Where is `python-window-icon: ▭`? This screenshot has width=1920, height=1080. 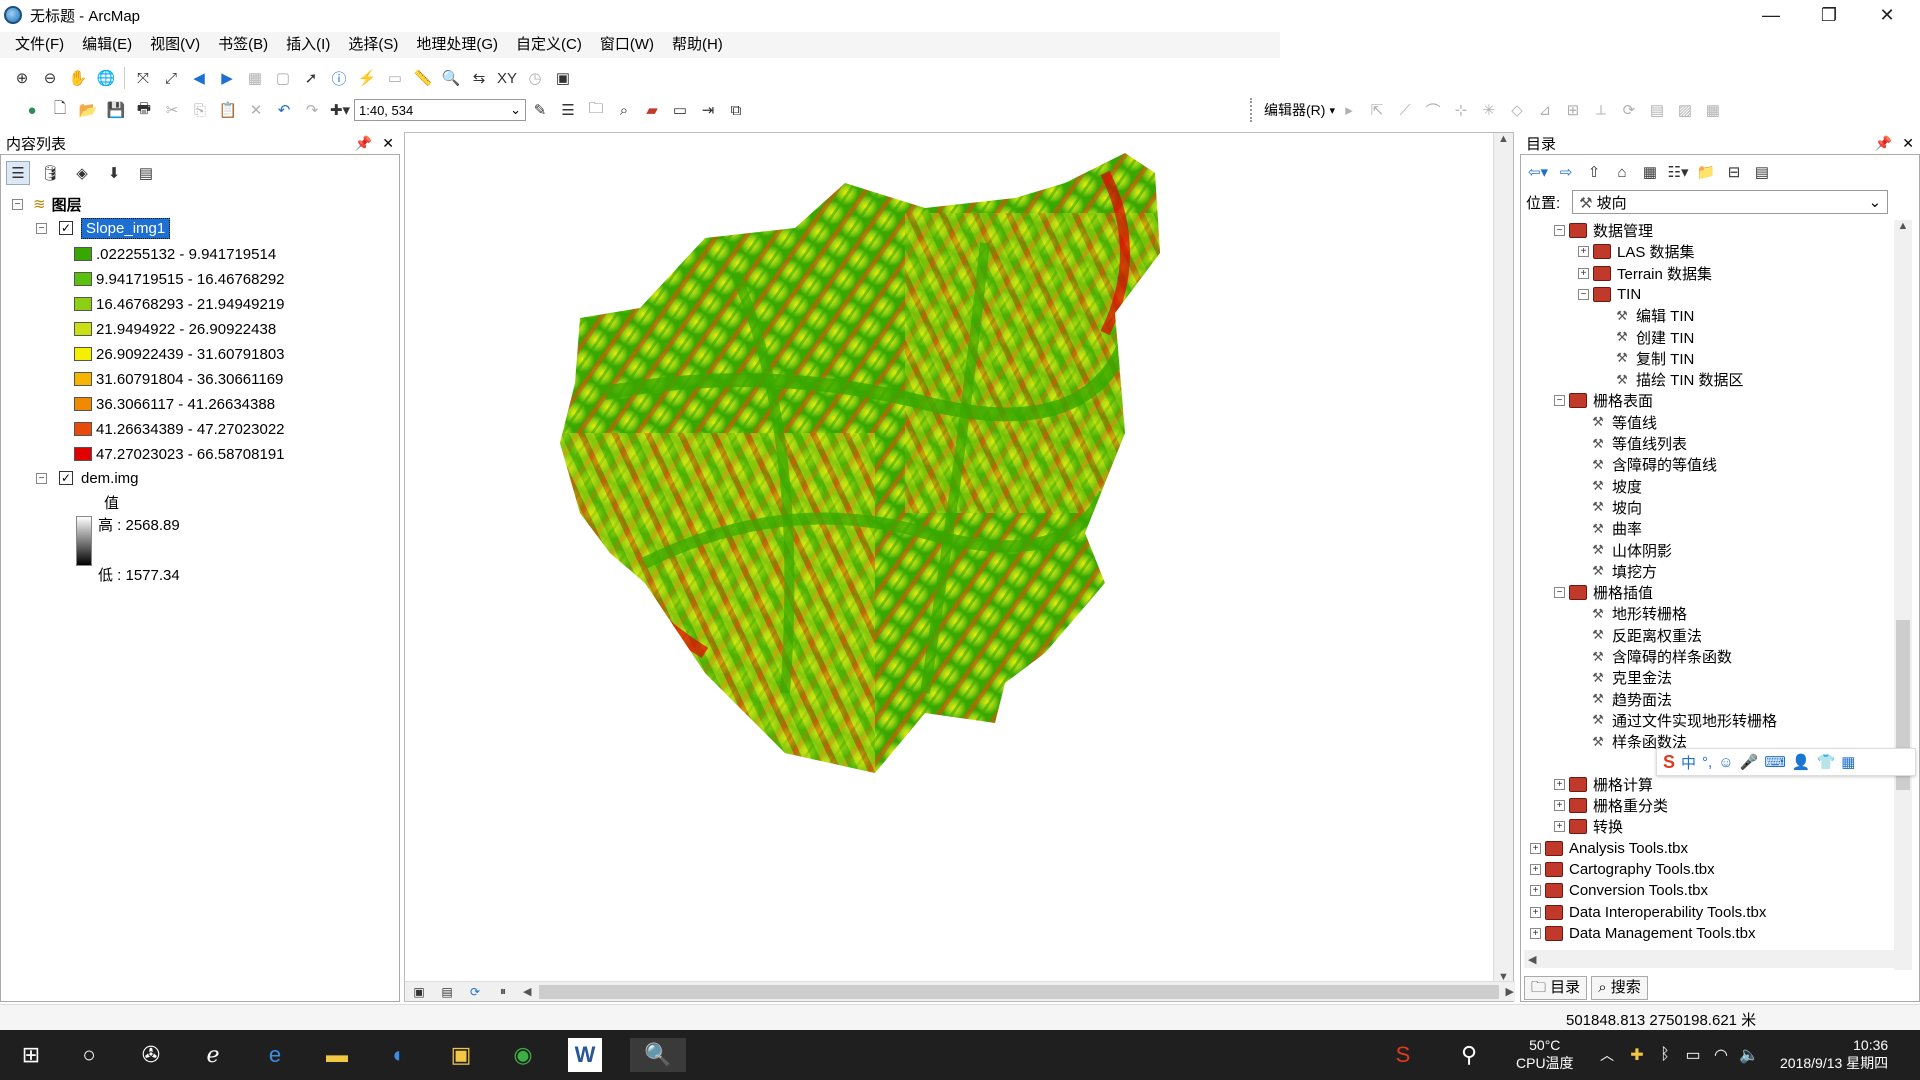 python-window-icon: ▭ is located at coordinates (680, 110).